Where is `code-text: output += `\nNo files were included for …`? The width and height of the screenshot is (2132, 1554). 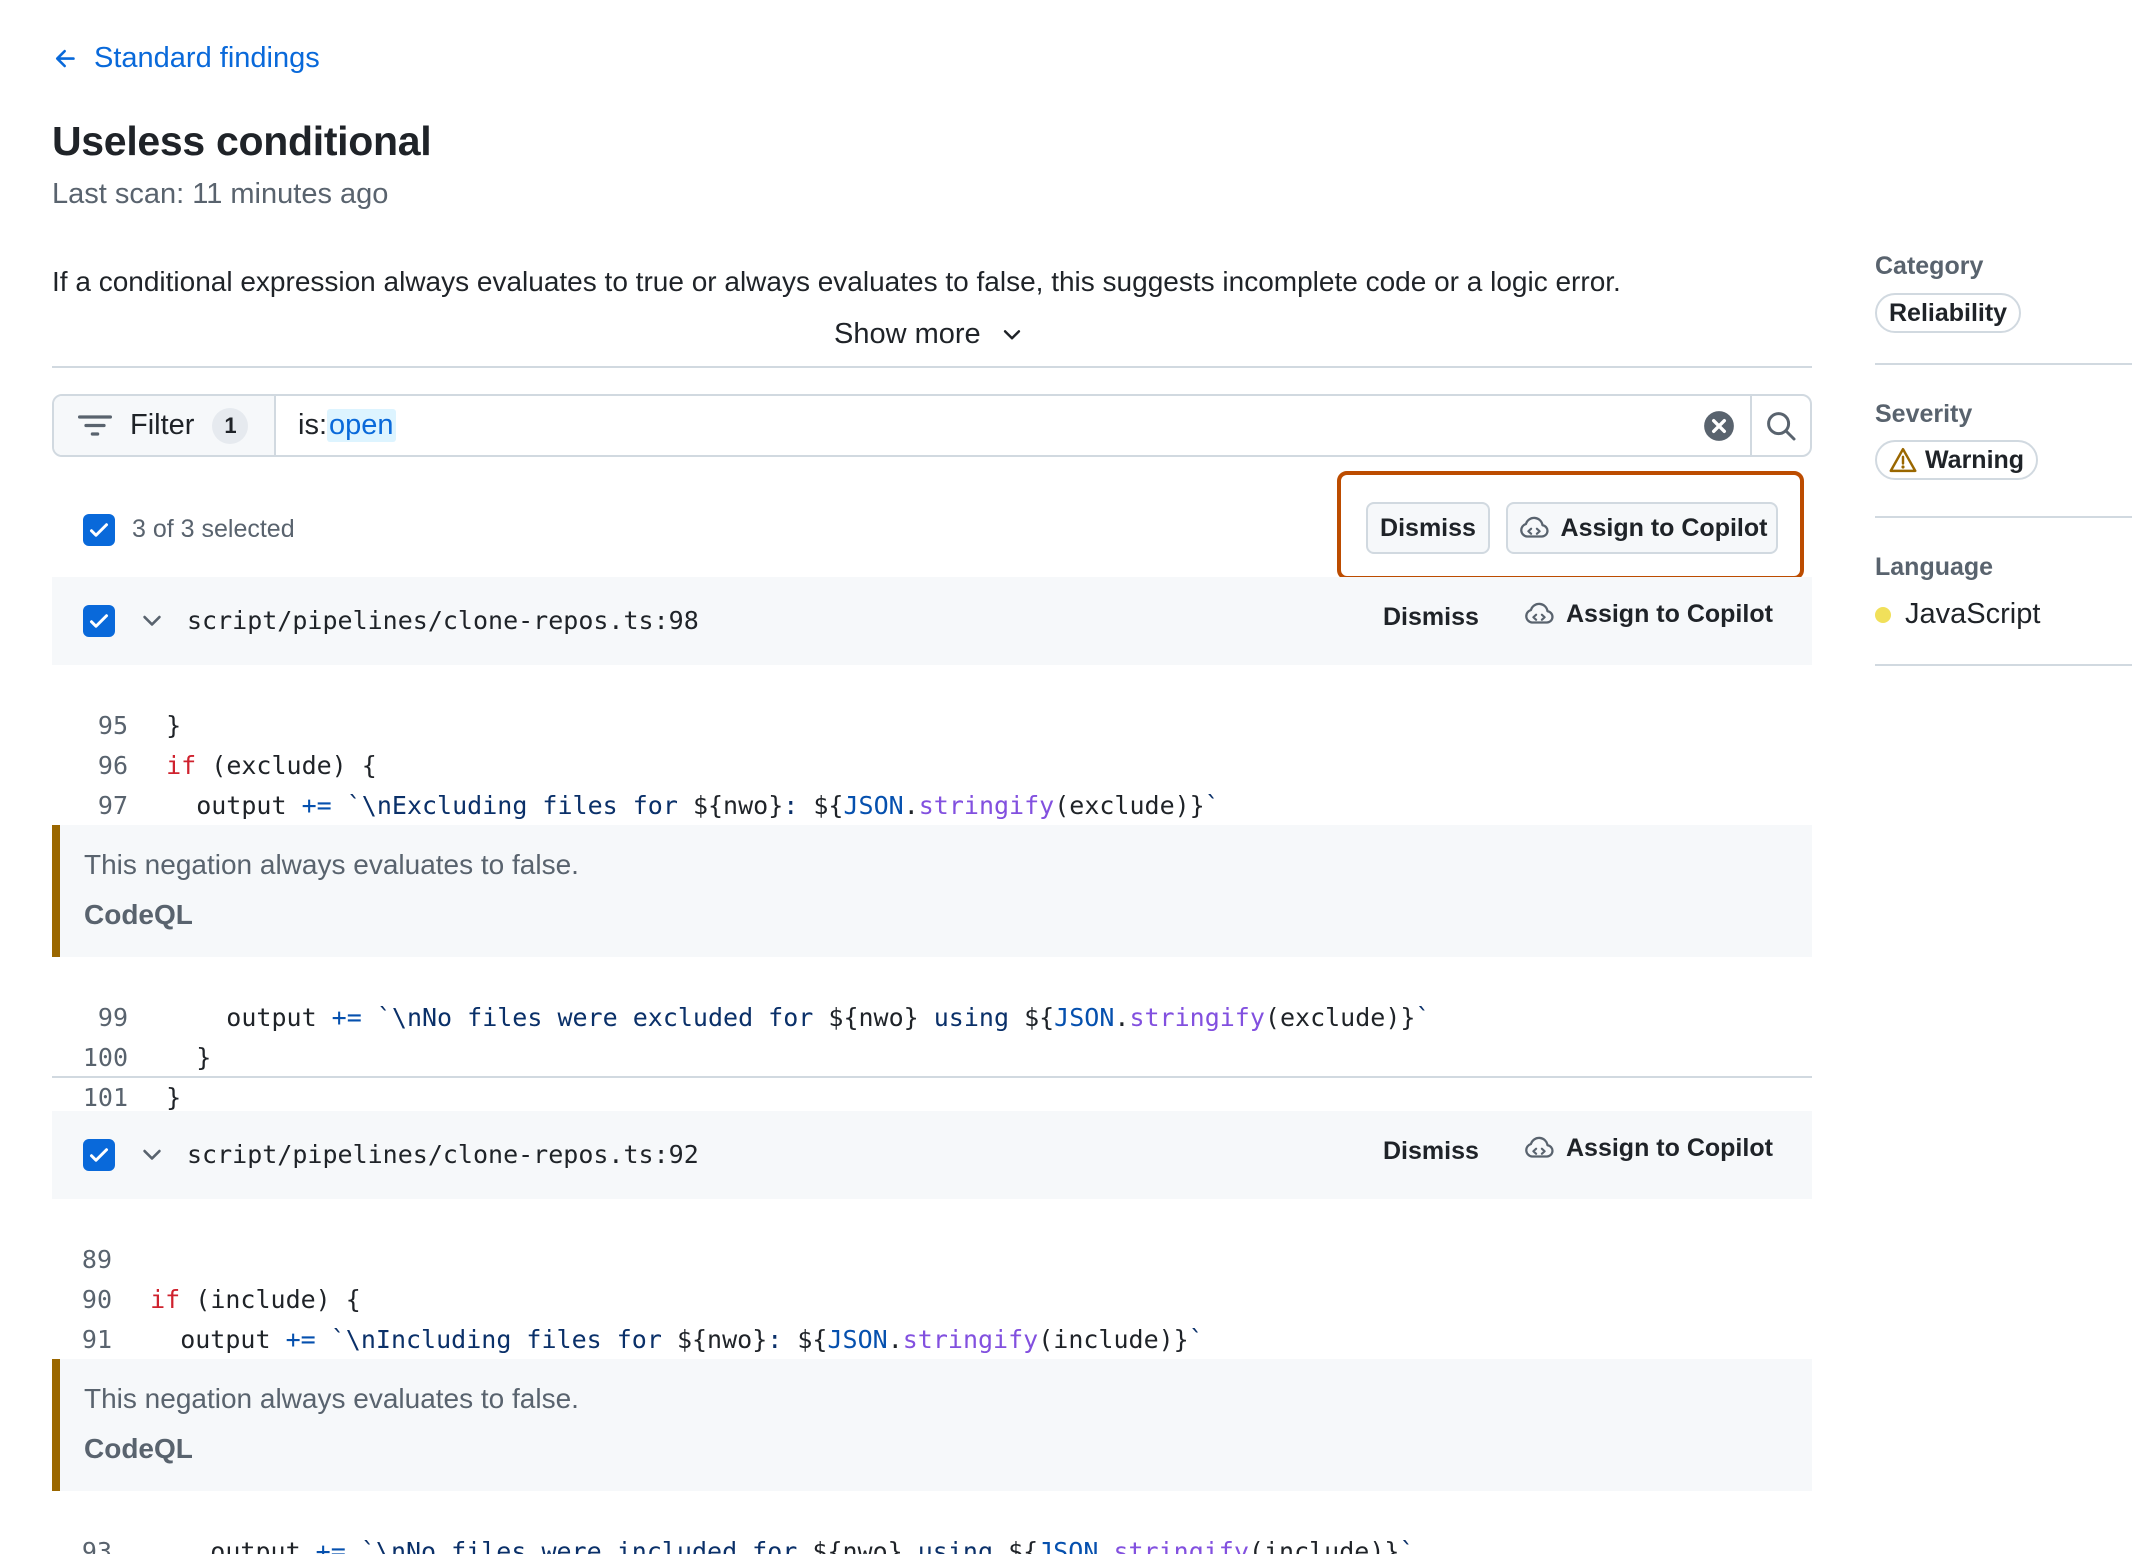 code-text: output += `\nNo files were included for … is located at coordinates (767, 1545).